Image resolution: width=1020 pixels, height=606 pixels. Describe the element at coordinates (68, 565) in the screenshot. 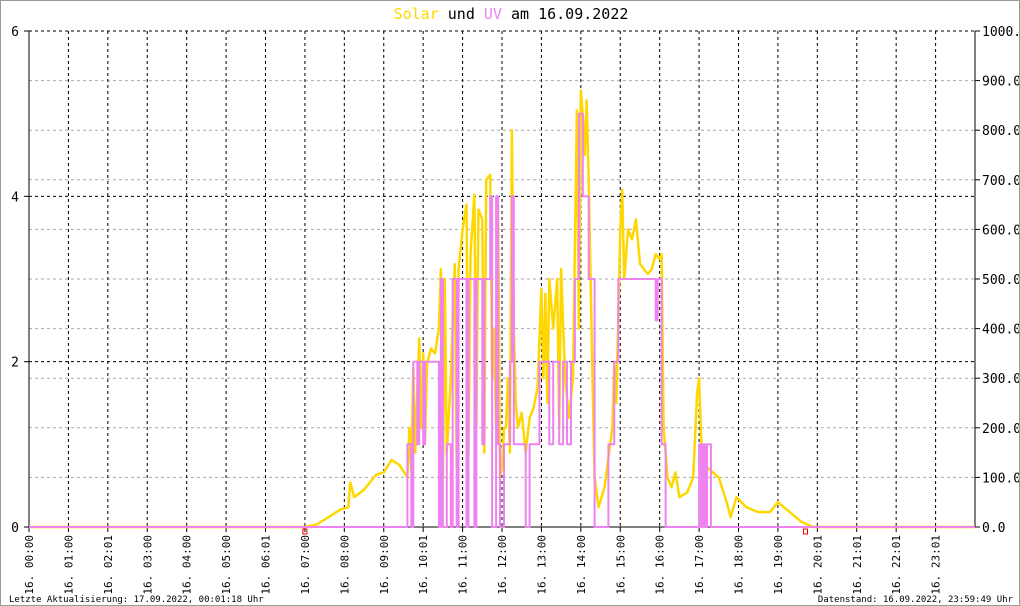

I see `x-axis-tick-label: 16. 01:00` at that location.